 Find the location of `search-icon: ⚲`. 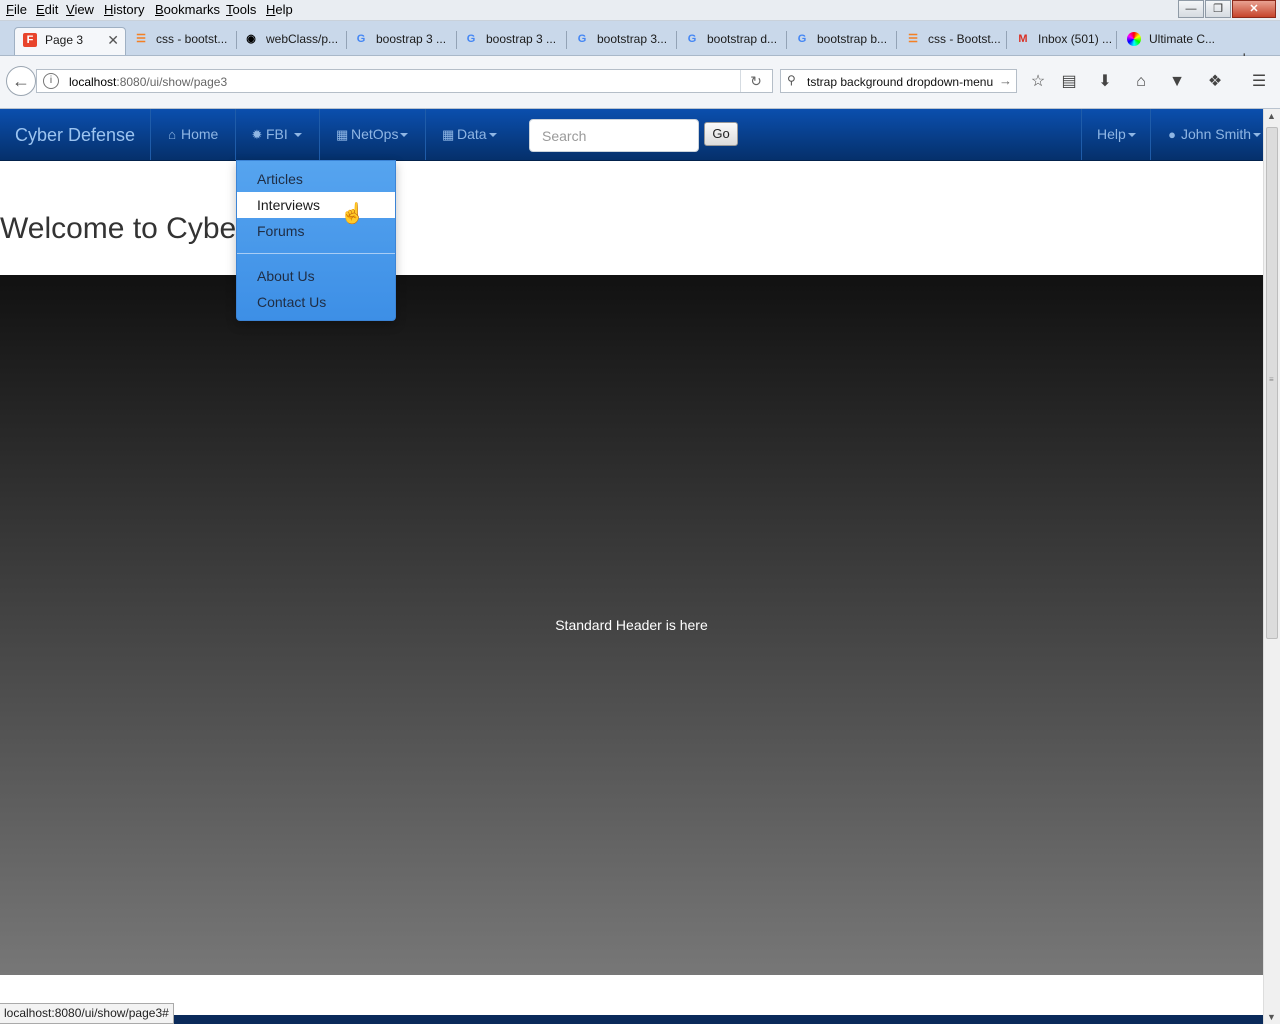

search-icon: ⚲ is located at coordinates (791, 80).